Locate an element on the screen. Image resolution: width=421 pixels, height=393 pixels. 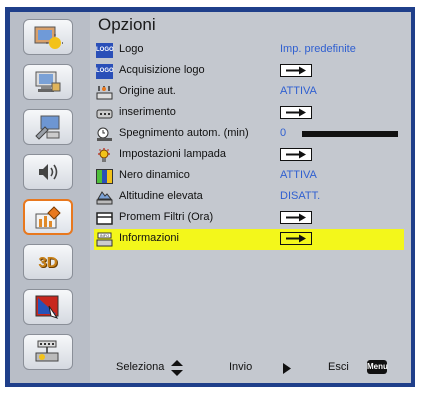
sidebar-item-lan is located at coordinates (48, 352).